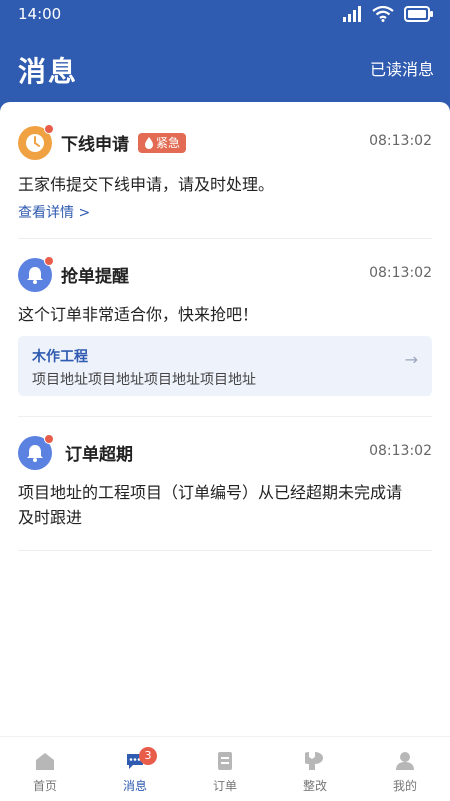 This screenshot has height=801, width=450. What do you see at coordinates (44, 786) in the screenshot?
I see `tab-label: 首页` at bounding box center [44, 786].